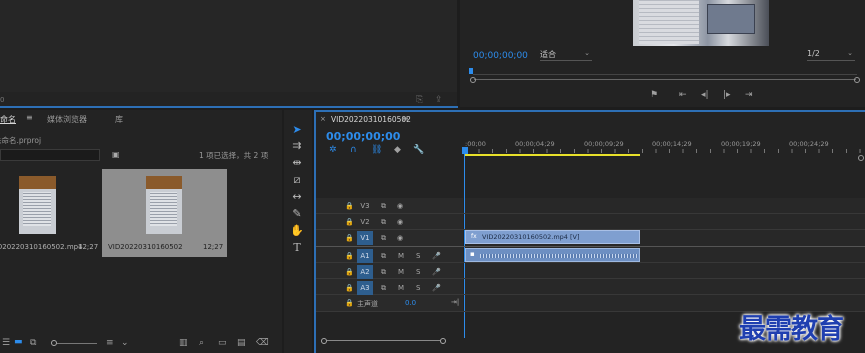 The image size is (865, 353). Describe the element at coordinates (419, 100) in the screenshot. I see `export-frame-icon: ⎘` at that location.